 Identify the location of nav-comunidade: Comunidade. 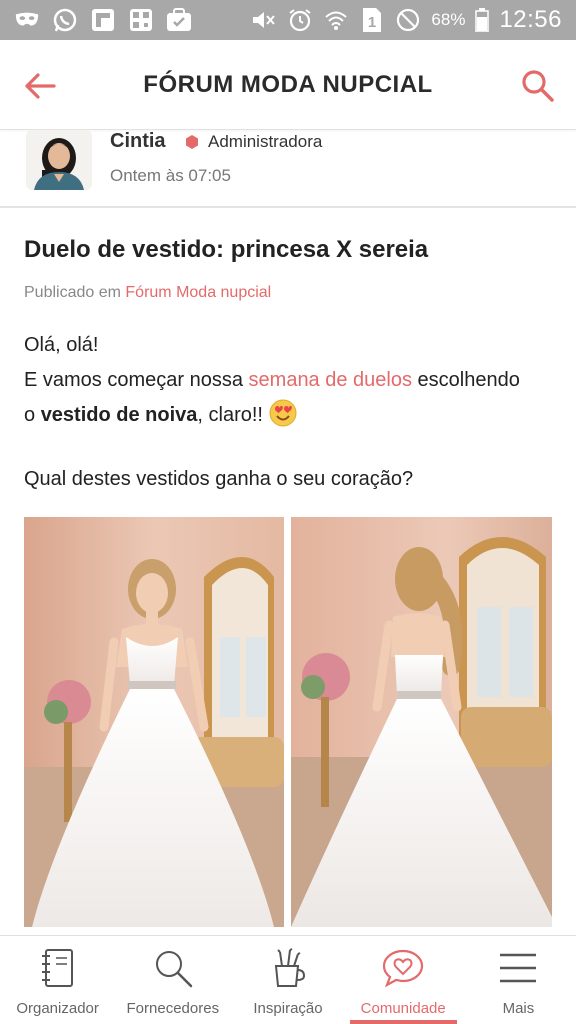
(403, 980).